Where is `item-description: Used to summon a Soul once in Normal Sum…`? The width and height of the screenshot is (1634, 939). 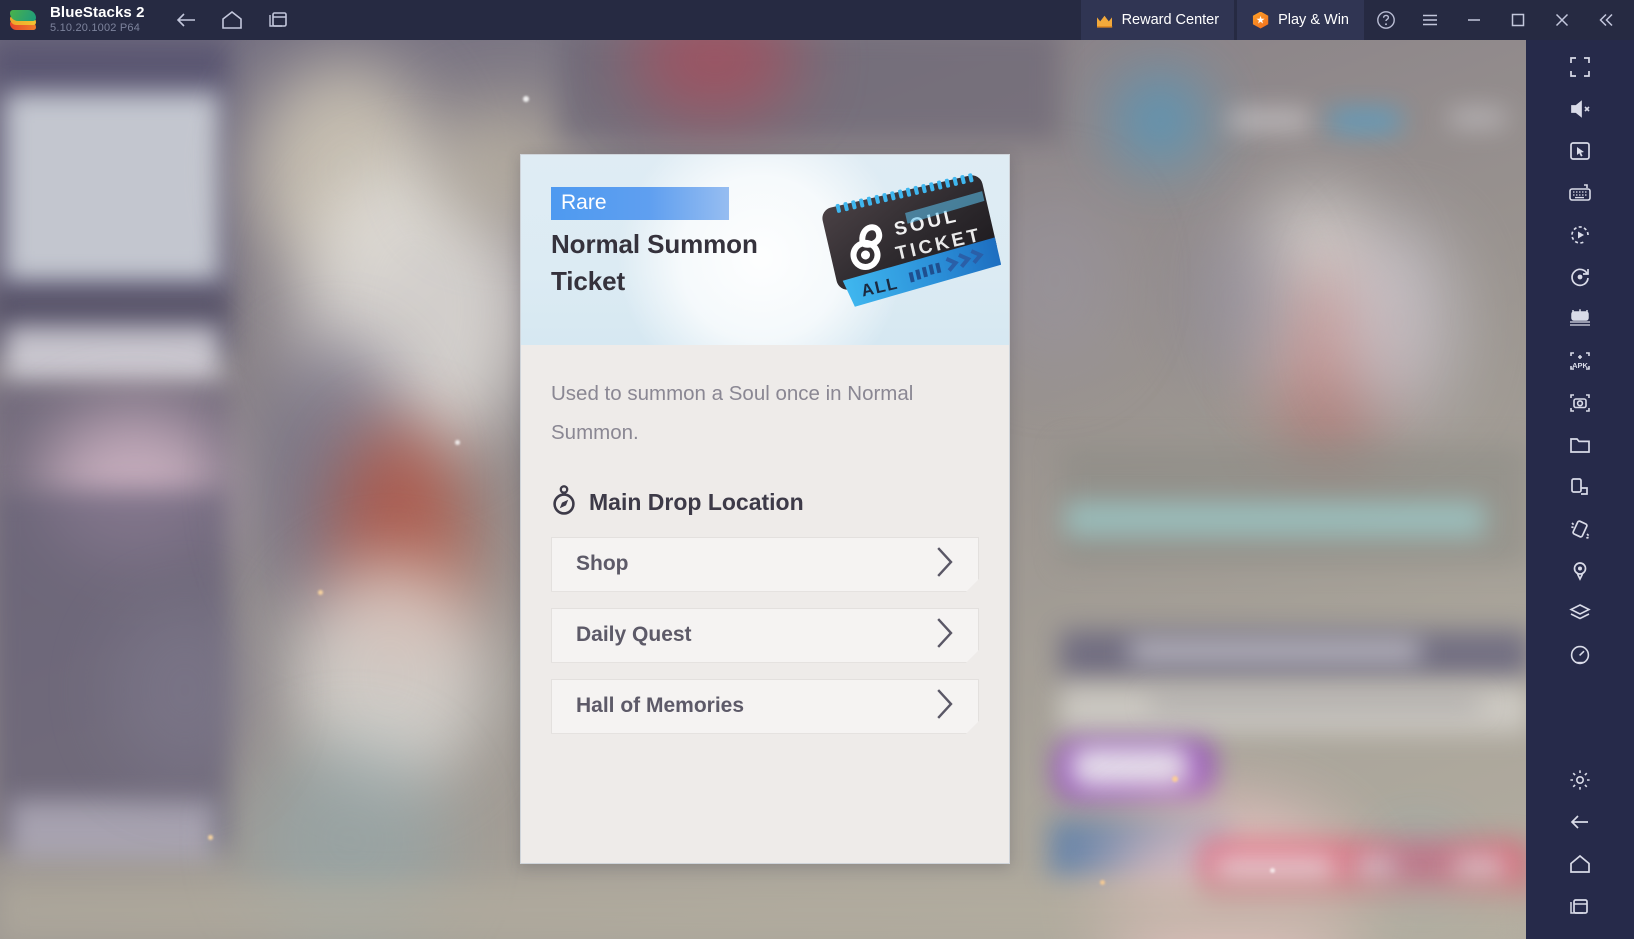 item-description: Used to summon a Soul once in Normal Sum… is located at coordinates (732, 413).